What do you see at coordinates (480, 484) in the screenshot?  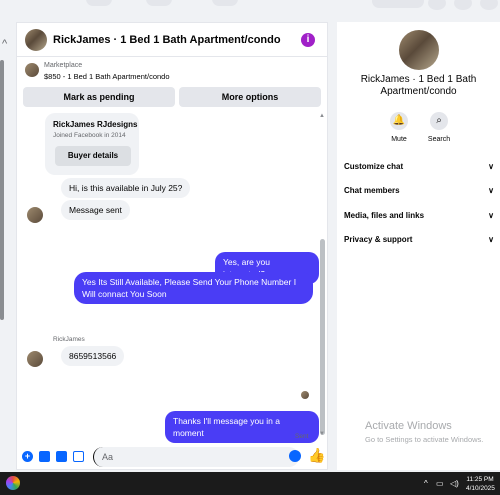 I see `clock: 11:25 PM 4/10/2025` at bounding box center [480, 484].